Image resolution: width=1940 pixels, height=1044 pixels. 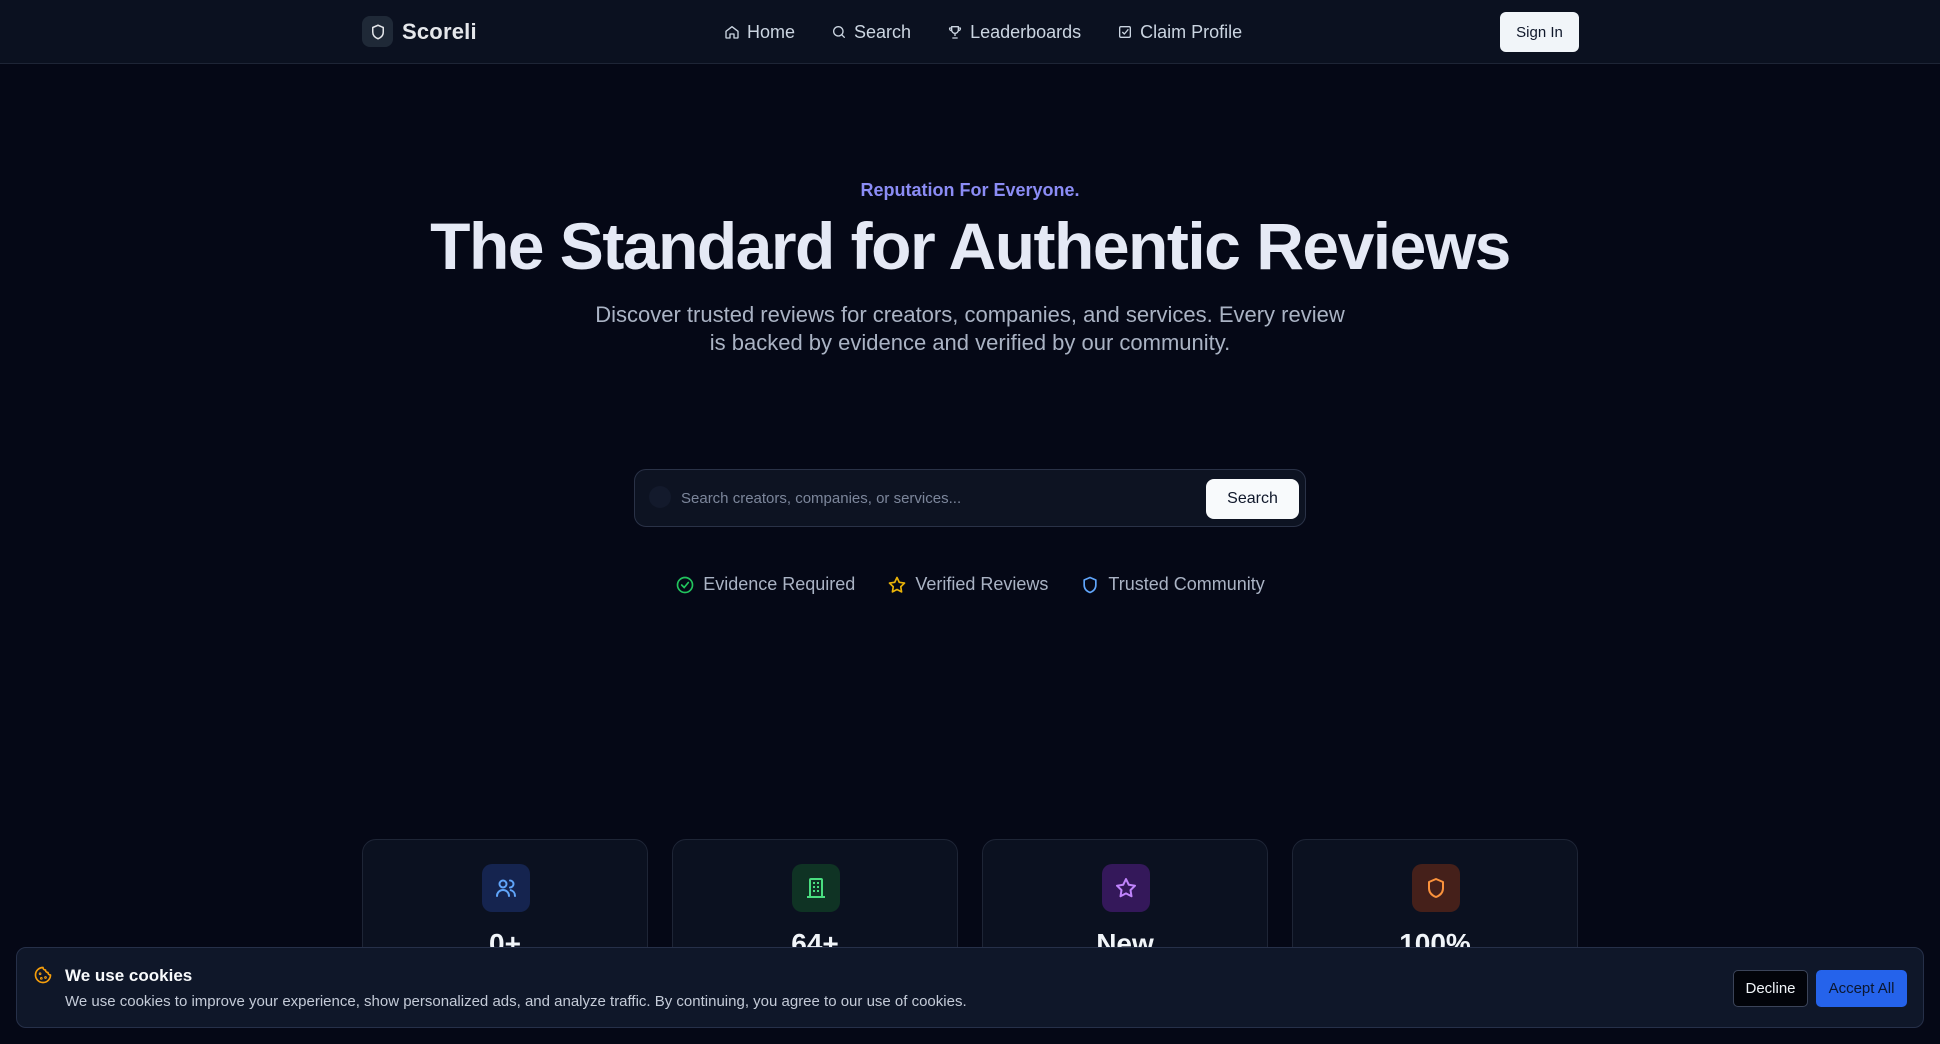 I want to click on badge-label: Trusted Community, so click(x=1186, y=584).